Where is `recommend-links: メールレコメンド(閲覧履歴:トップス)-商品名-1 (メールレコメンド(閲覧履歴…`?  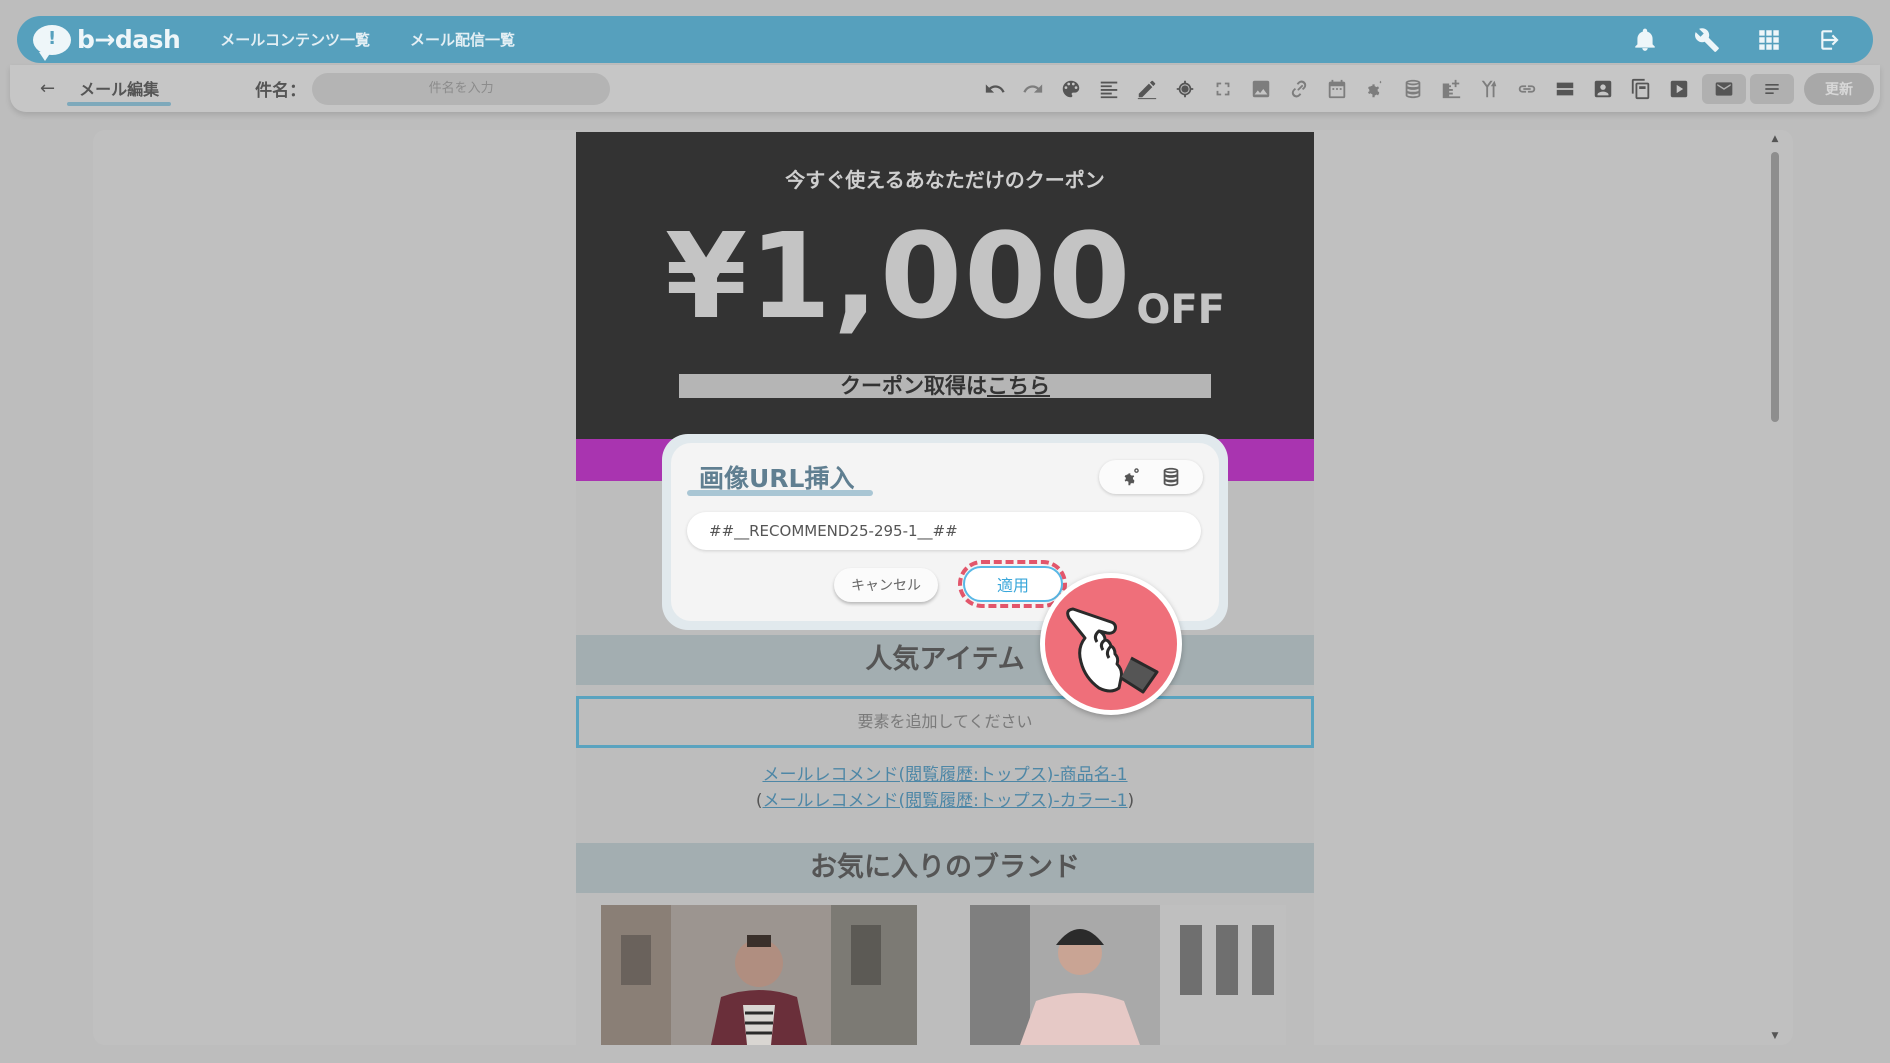
recommend-links: メールレコメンド(閲覧履歴:トップス)-商品名-1 (メールレコメンド(閲覧履歴… is located at coordinates (945, 788).